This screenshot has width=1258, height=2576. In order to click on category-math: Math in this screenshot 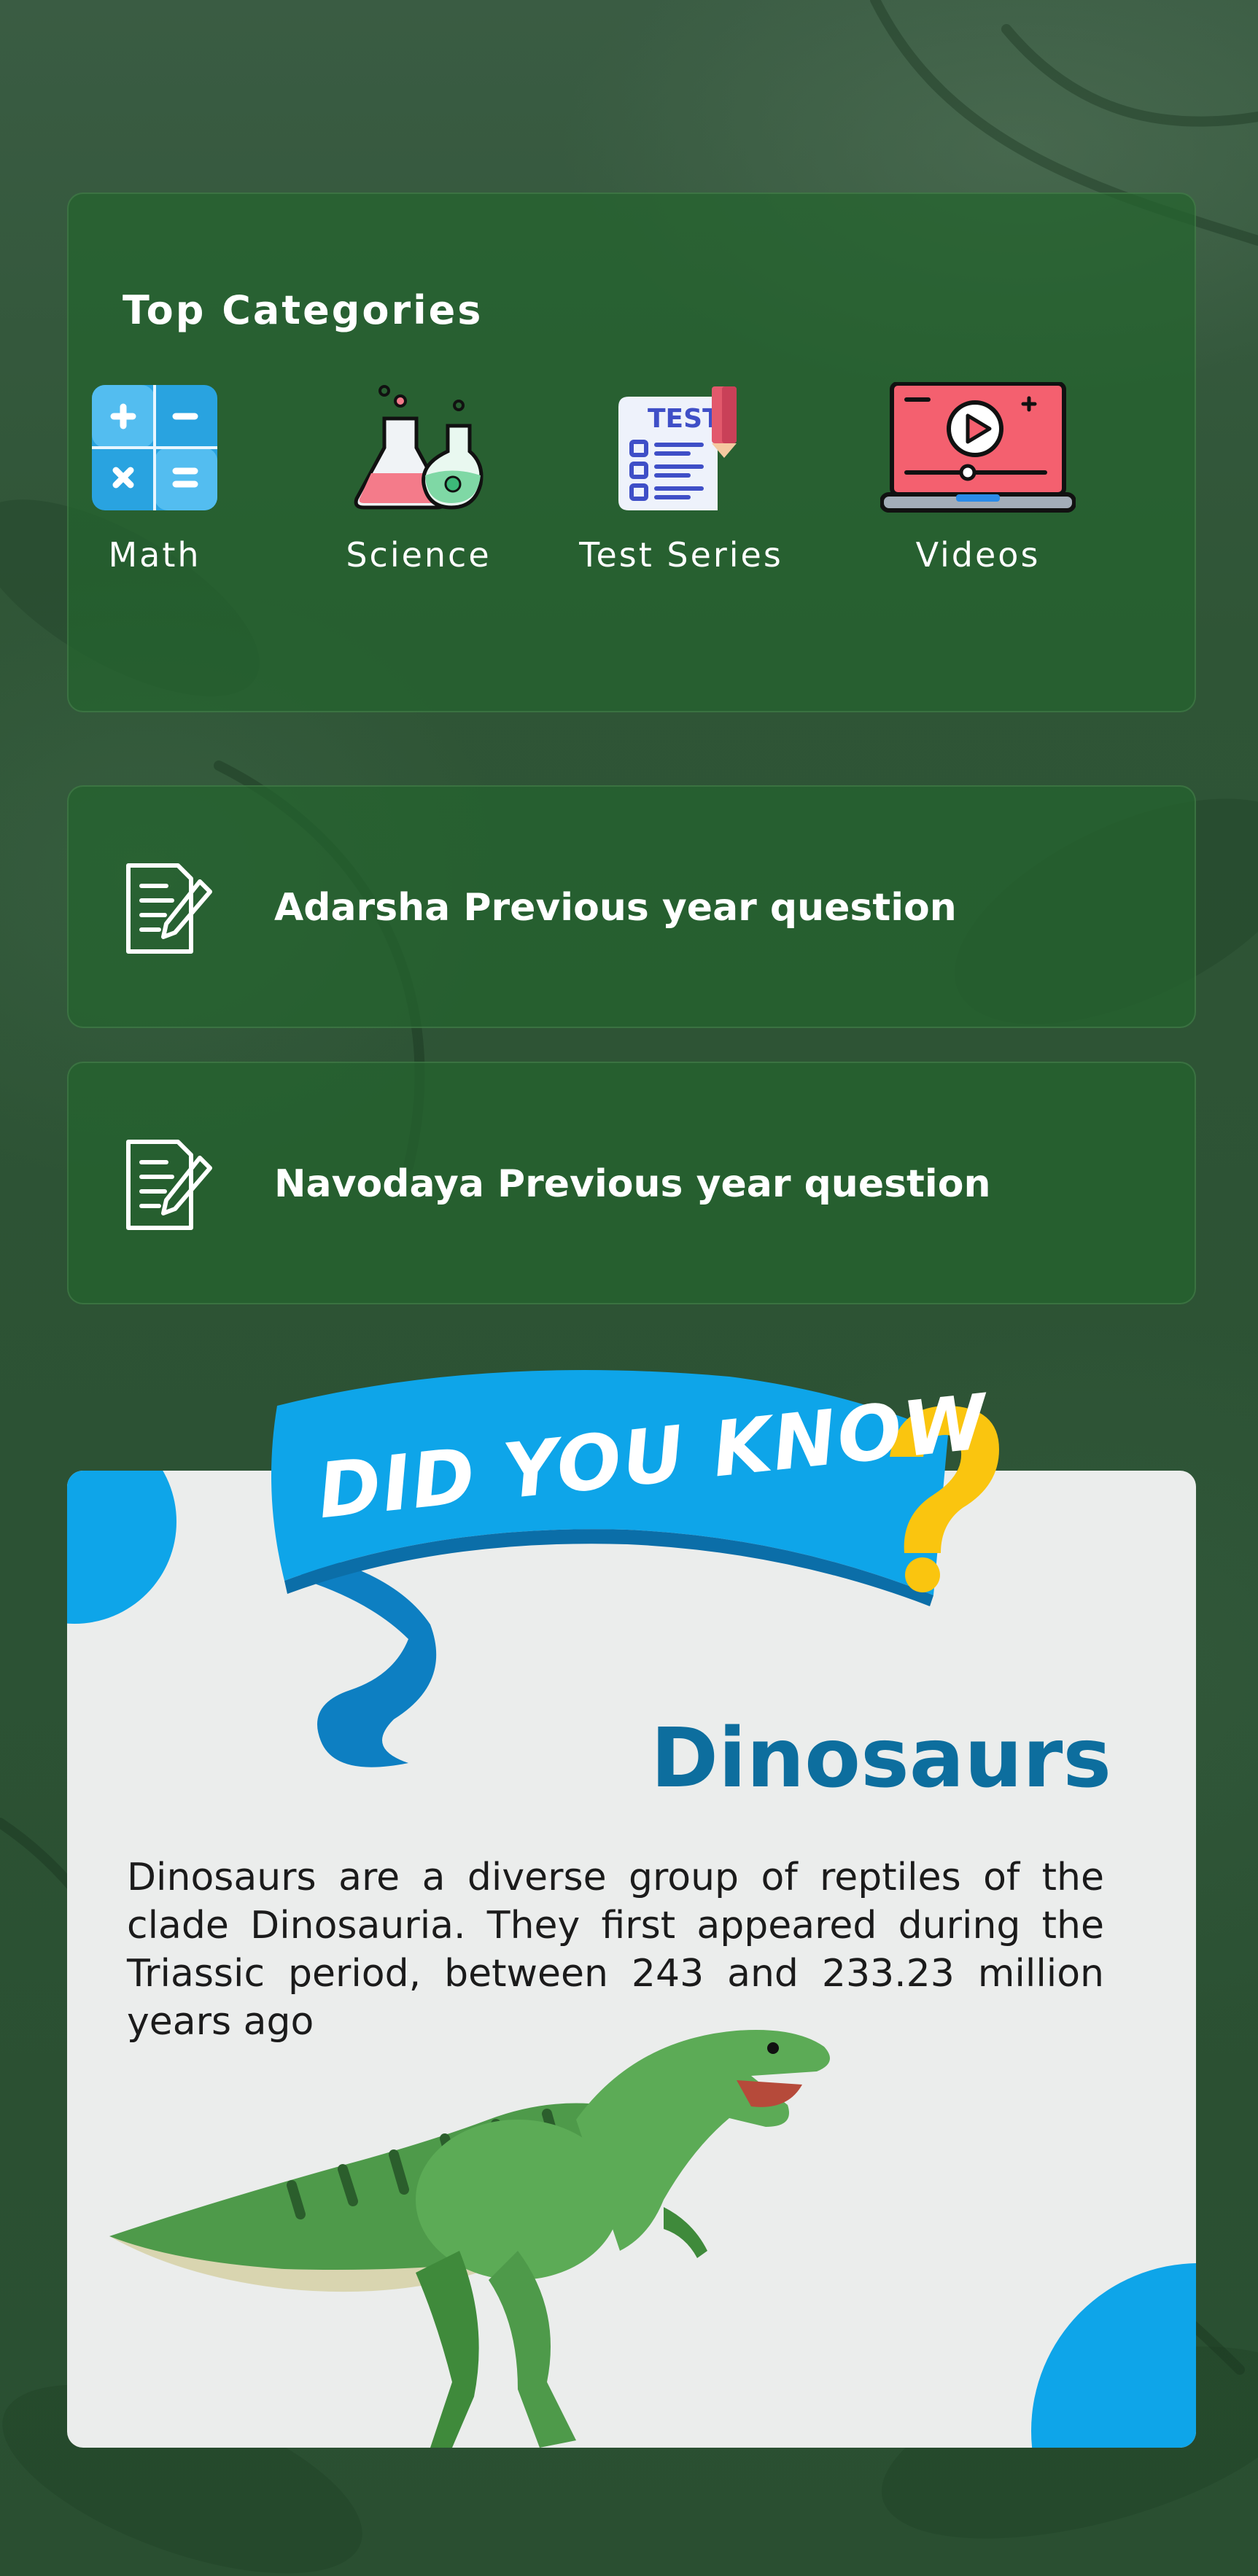, I will do `click(154, 478)`.